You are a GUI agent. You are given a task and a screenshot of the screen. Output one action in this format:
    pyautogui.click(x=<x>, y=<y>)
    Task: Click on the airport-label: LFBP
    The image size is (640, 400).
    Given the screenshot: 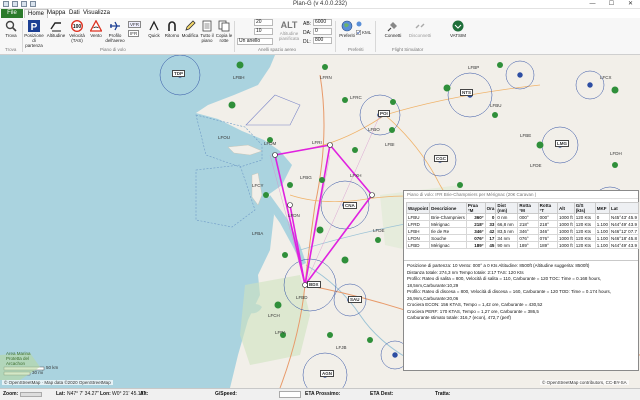 What is the action you would take?
    pyautogui.click(x=473, y=67)
    